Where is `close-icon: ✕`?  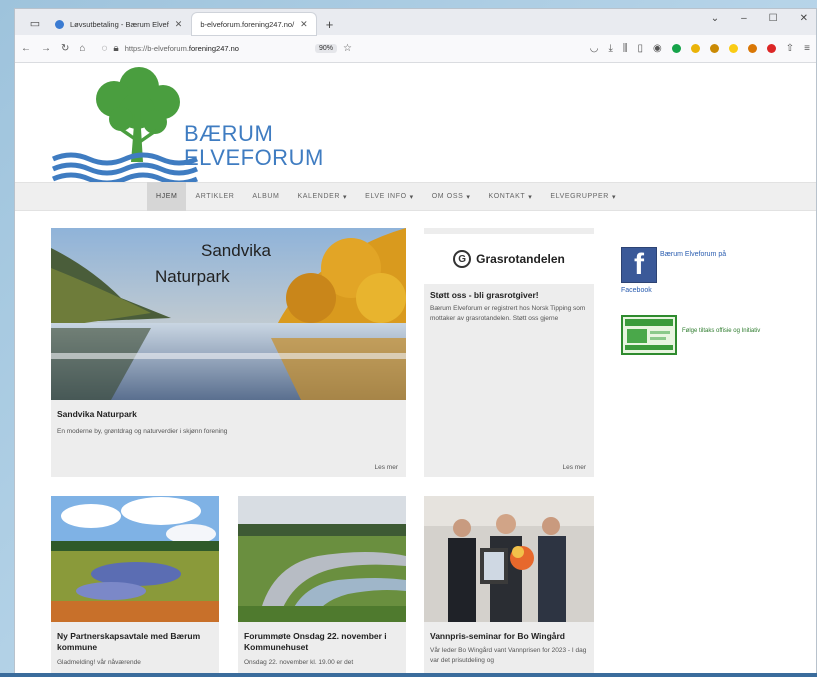
close-icon: ✕ is located at coordinates (804, 18).